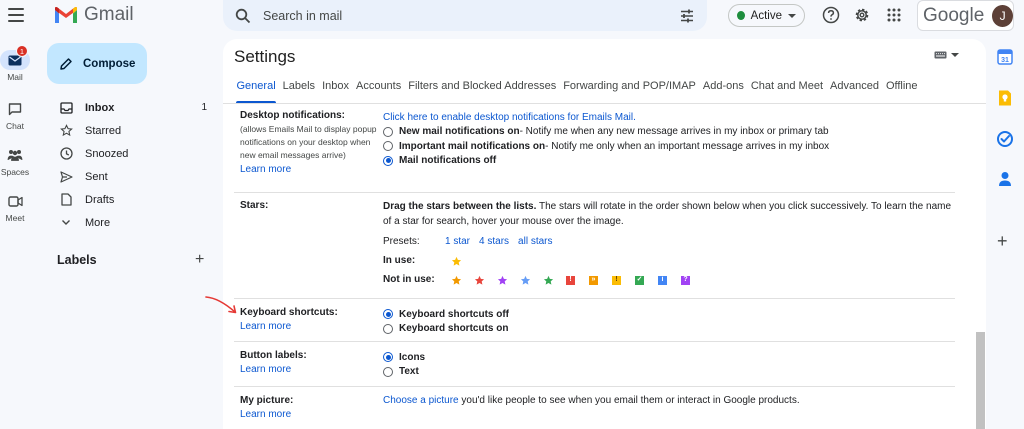  I want to click on blue-star-icon, so click(525, 280).